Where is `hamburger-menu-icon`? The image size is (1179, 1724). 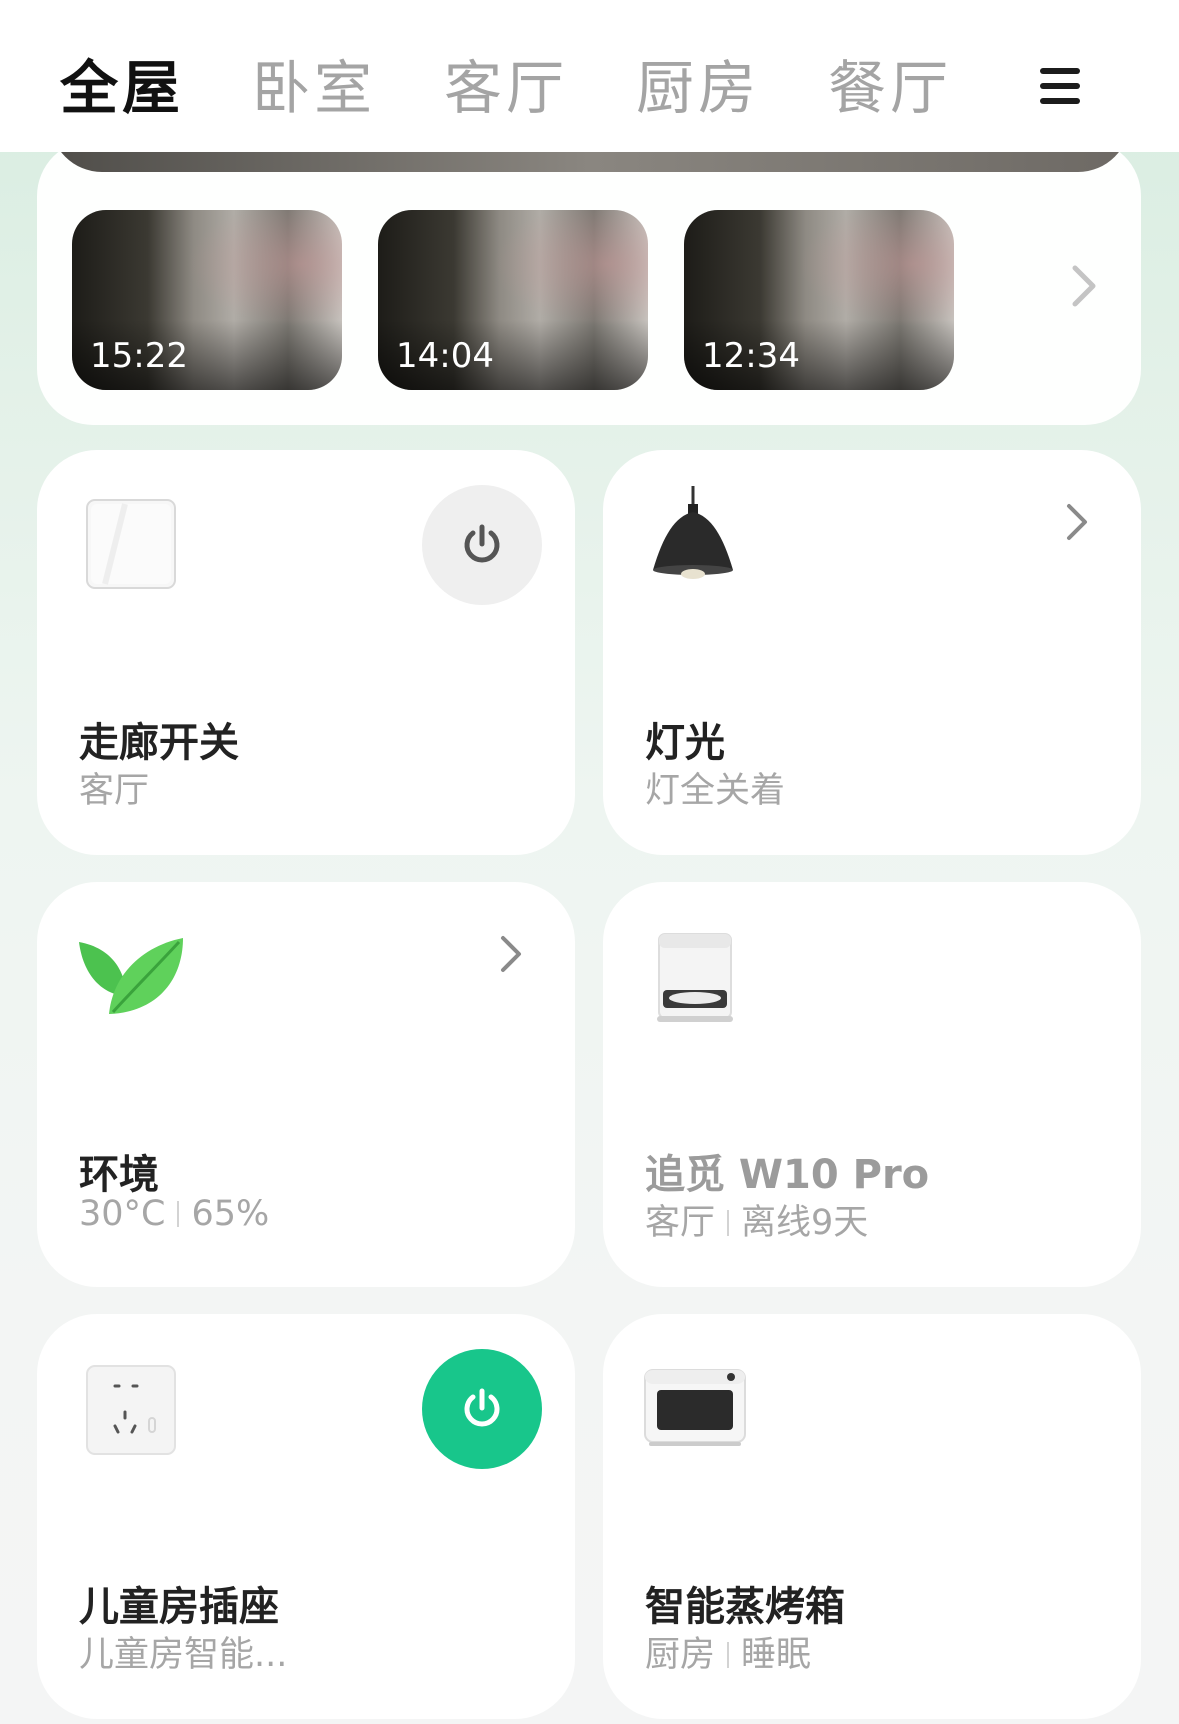 hamburger-menu-icon is located at coordinates (1060, 86).